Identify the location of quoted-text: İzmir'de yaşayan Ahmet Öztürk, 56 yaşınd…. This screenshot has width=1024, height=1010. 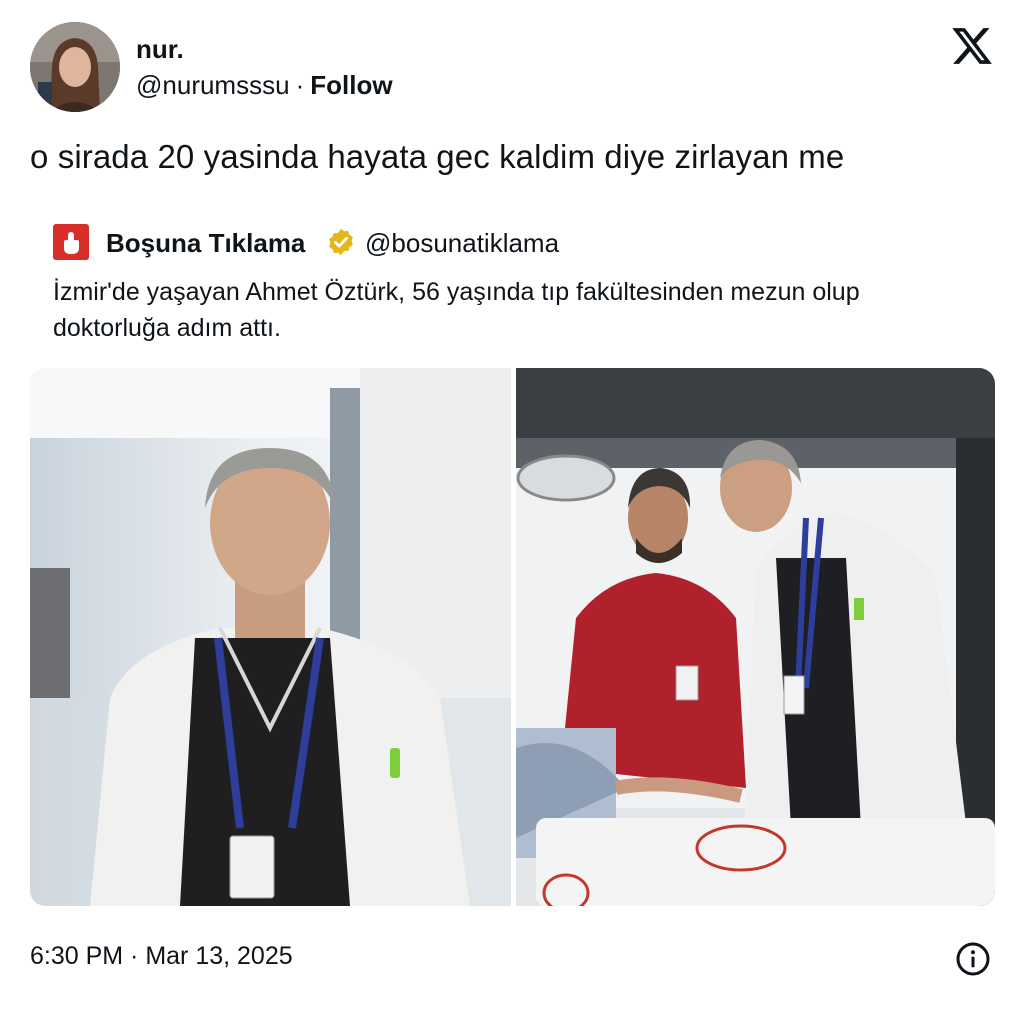
(456, 310).